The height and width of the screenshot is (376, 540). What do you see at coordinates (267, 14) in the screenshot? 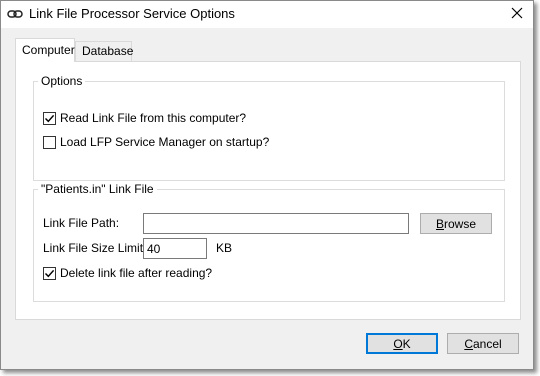
I see `title-bar: Link File Processor Service Options` at bounding box center [267, 14].